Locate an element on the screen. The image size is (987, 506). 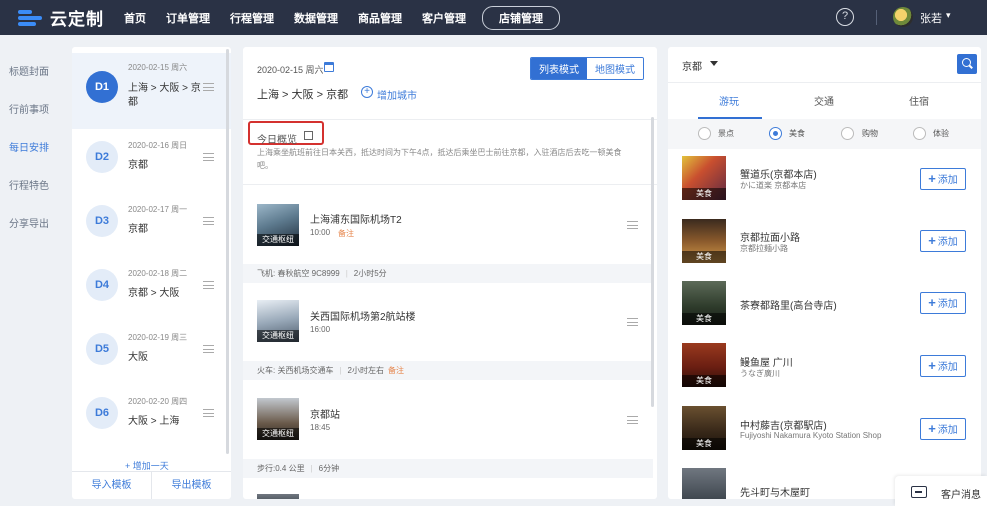
day-item: D2 2020-02-16 周日 京都 is located at coordinates (151, 161).